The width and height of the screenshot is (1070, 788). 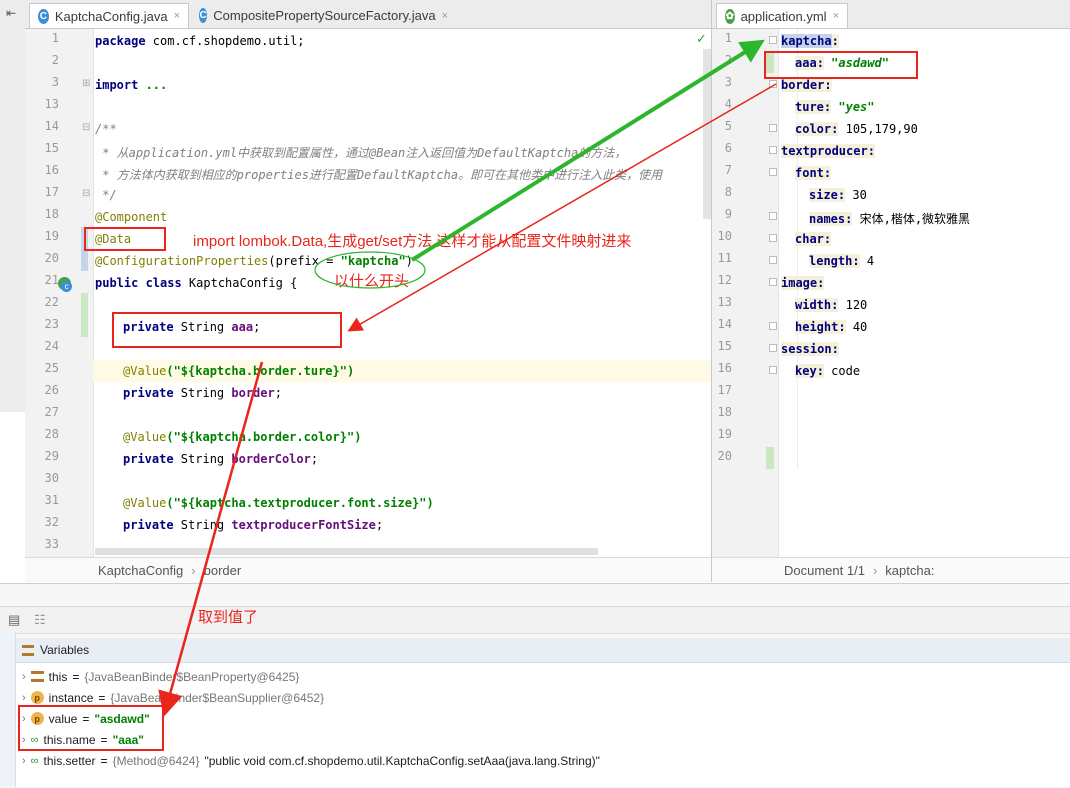 I want to click on line-number: 32, so click(x=51, y=522).